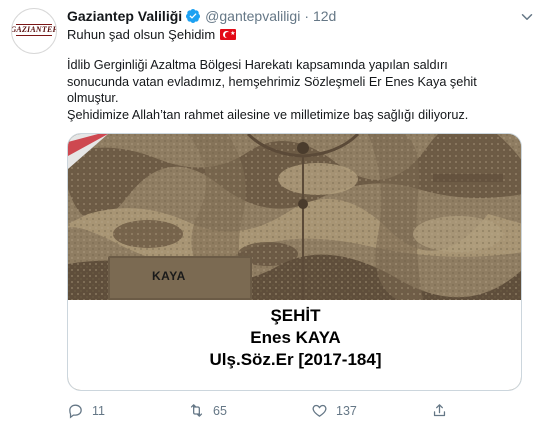 Image resolution: width=547 pixels, height=426 pixels. Describe the element at coordinates (93, 98) in the screenshot. I see `tweet-body-line: olmuştur.` at that location.